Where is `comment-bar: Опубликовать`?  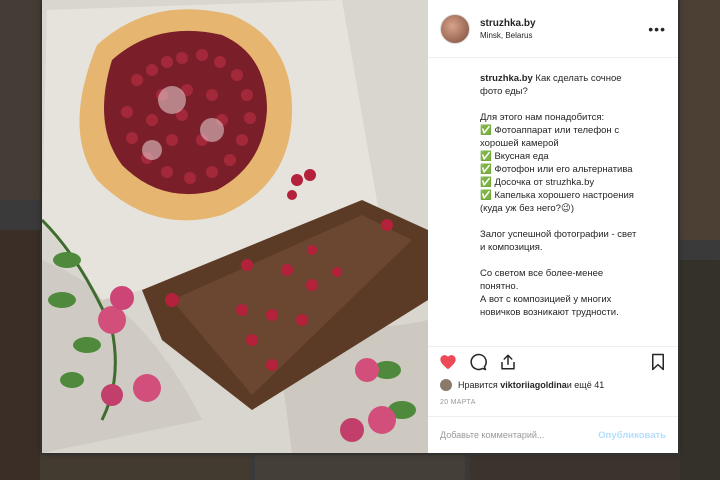
comment-bar: Опубликовать is located at coordinates (553, 434).